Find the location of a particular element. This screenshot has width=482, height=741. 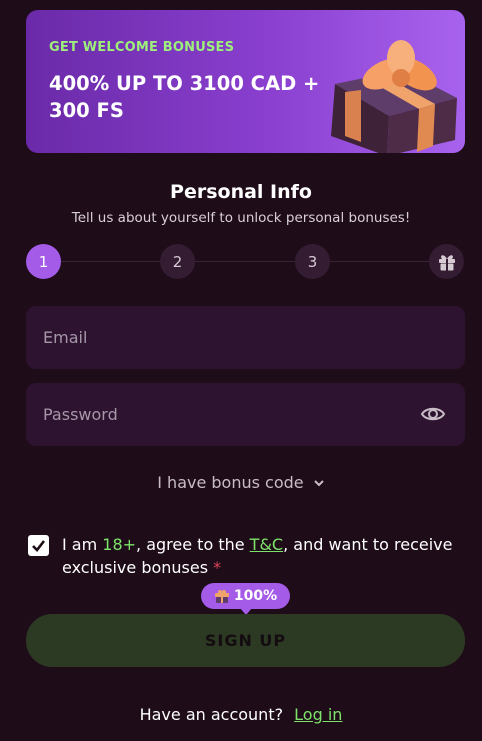

stepper-track is located at coordinates (245, 261).